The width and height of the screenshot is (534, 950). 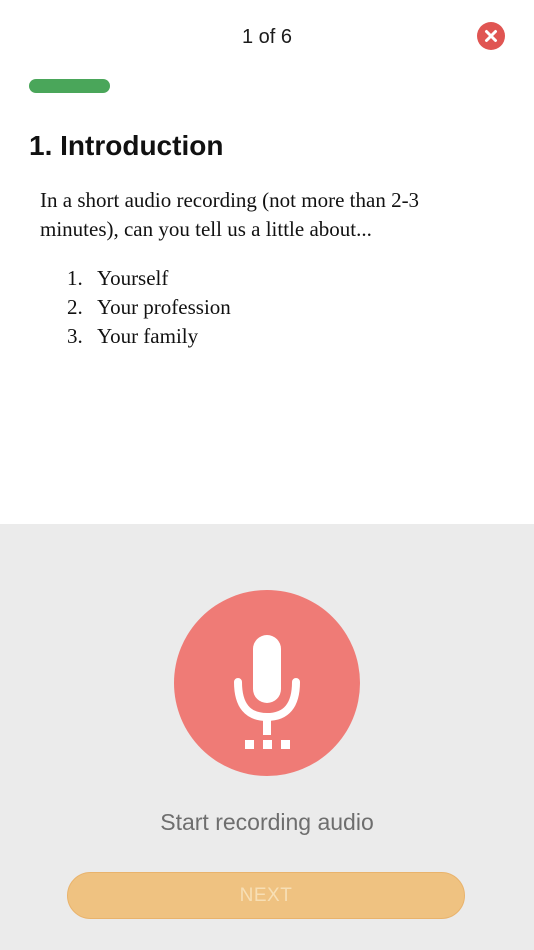 I want to click on record-label: Start recording audio, so click(x=267, y=822).